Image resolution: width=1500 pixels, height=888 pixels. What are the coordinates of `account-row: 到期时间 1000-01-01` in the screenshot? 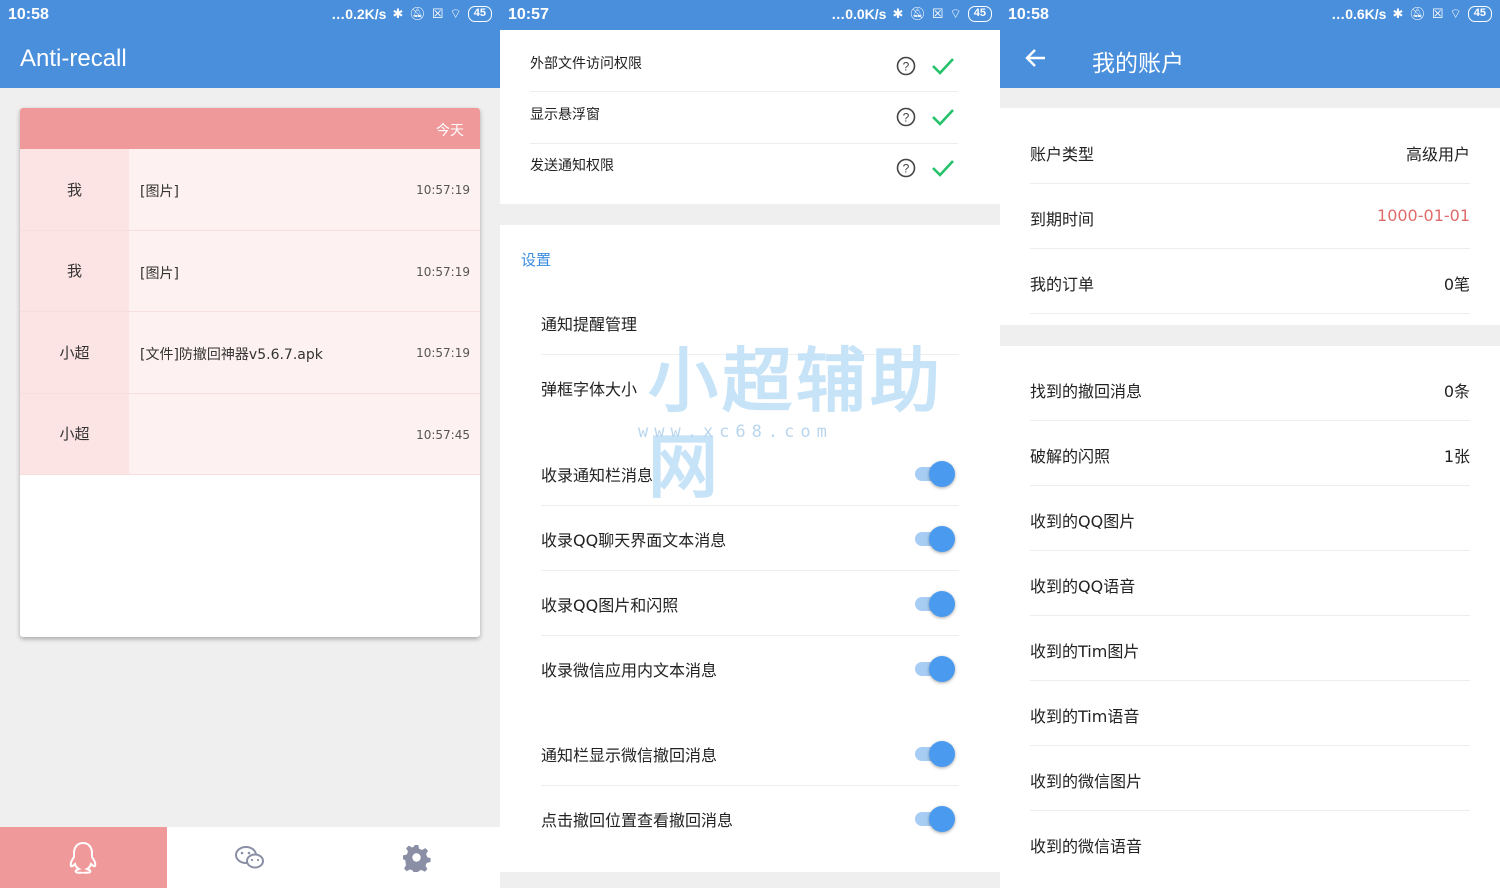 It's located at (1250, 216).